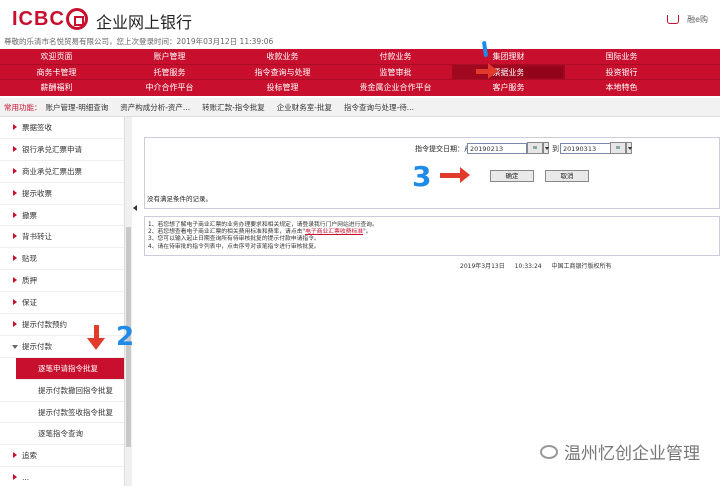  Describe the element at coordinates (62, 434) in the screenshot. I see `sidebar-sub-item-instruction-query: 逐笔指令查询` at that location.